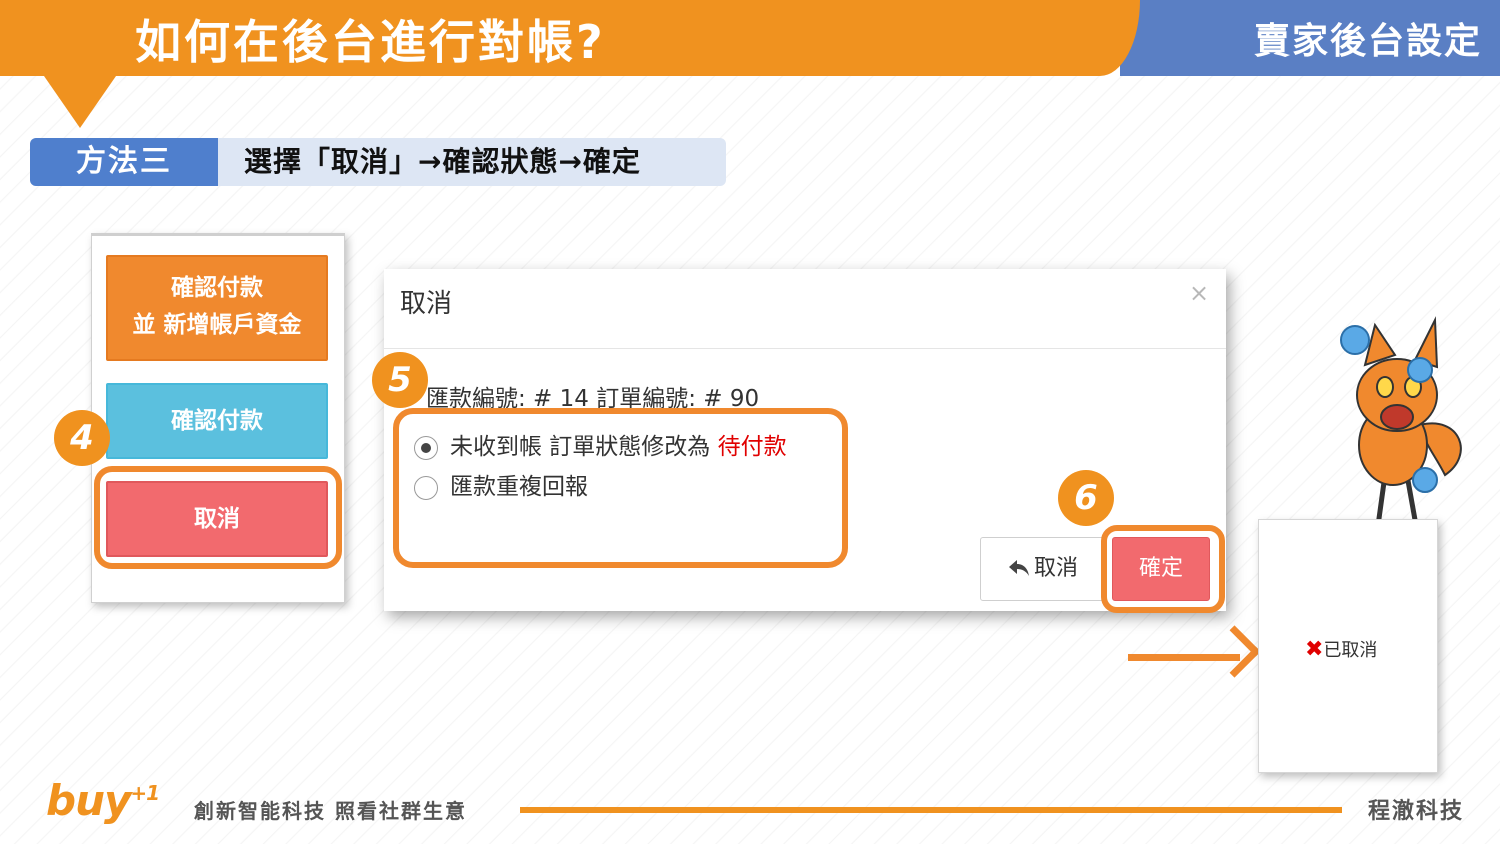 Image resolution: width=1500 pixels, height=844 pixels. Describe the element at coordinates (1018, 568) in the screenshot. I see `reply-arrow-icon` at that location.